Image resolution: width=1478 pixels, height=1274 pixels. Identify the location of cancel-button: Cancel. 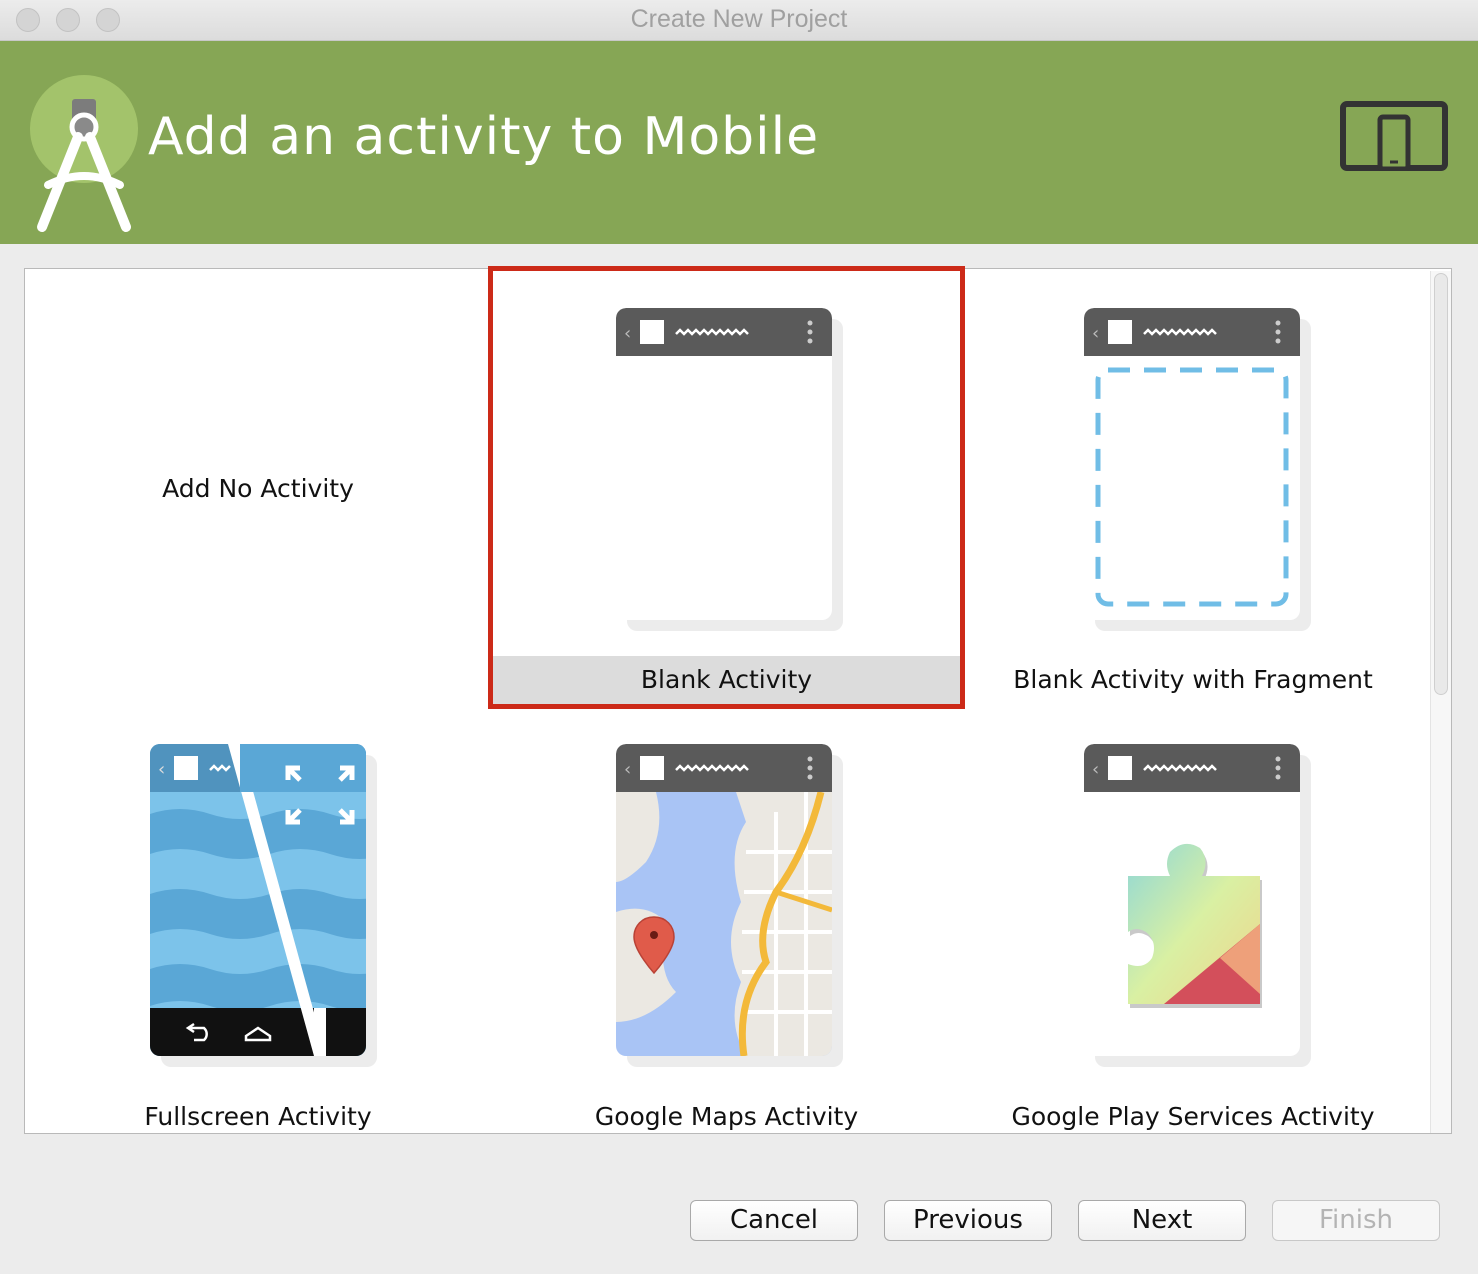
(774, 1220).